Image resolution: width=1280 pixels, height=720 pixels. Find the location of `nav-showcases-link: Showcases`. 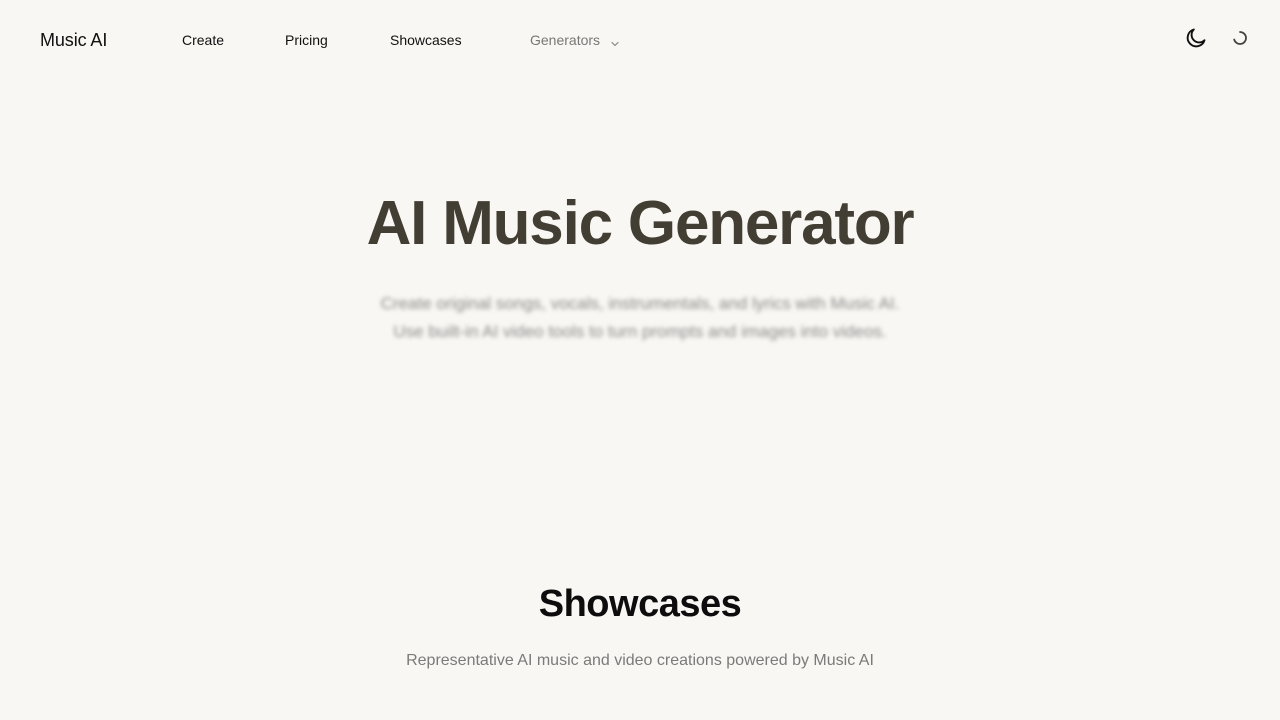

nav-showcases-link: Showcases is located at coordinates (426, 40).